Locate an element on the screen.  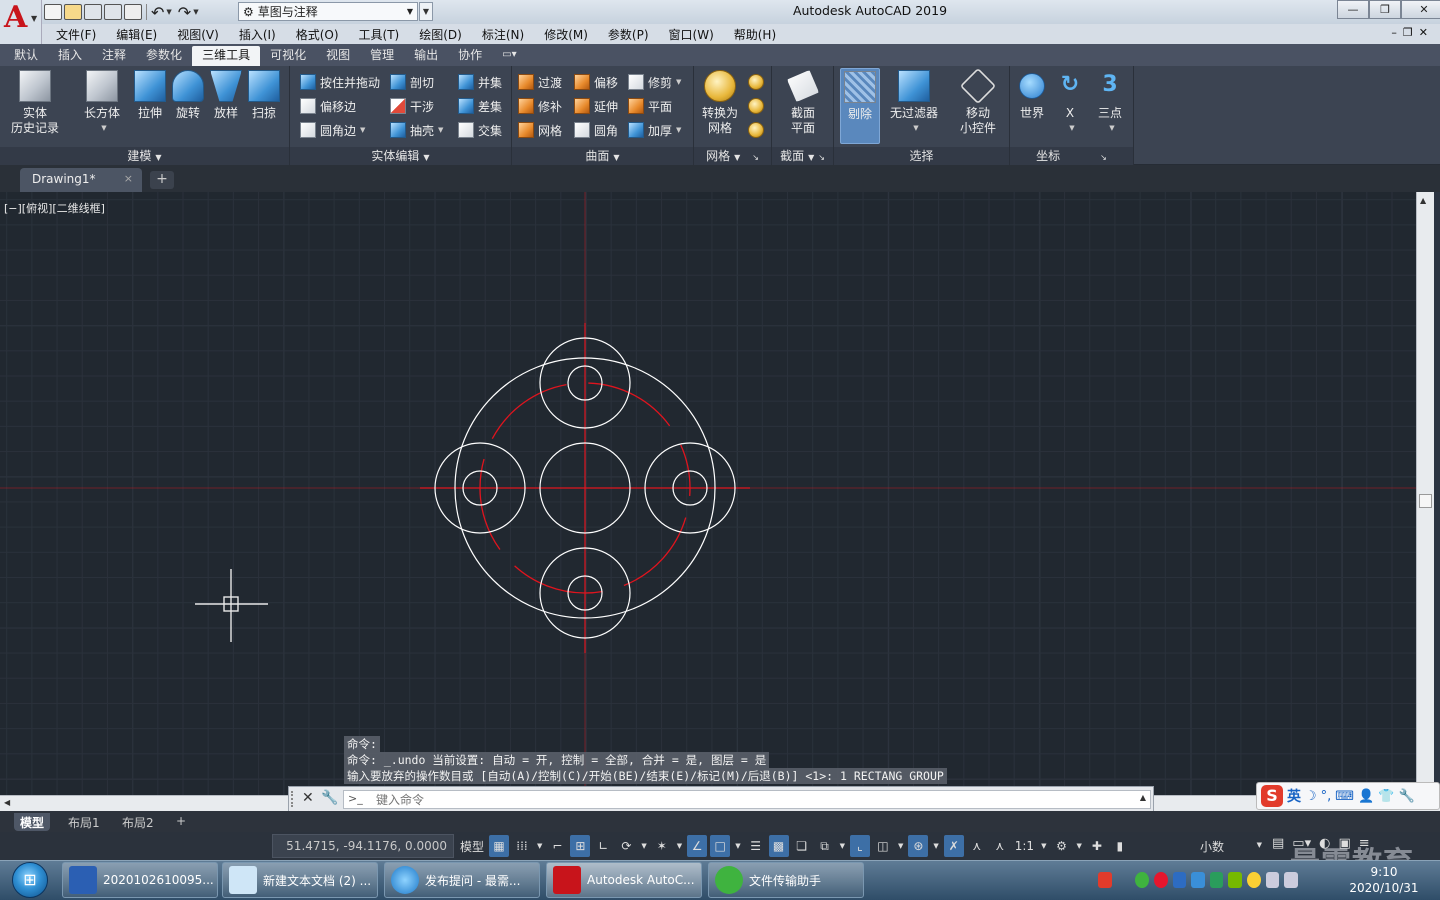
surface-offset-button: 偏移 is located at coordinates (596, 82).